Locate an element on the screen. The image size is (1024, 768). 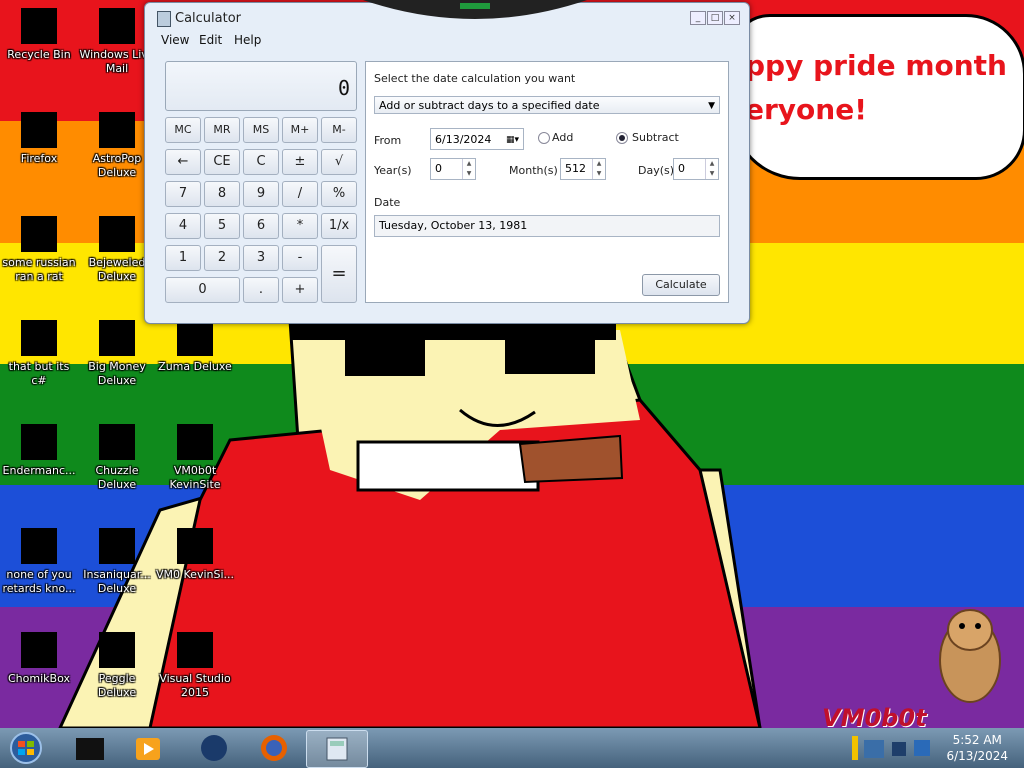
close-button: × is located at coordinates (732, 18).